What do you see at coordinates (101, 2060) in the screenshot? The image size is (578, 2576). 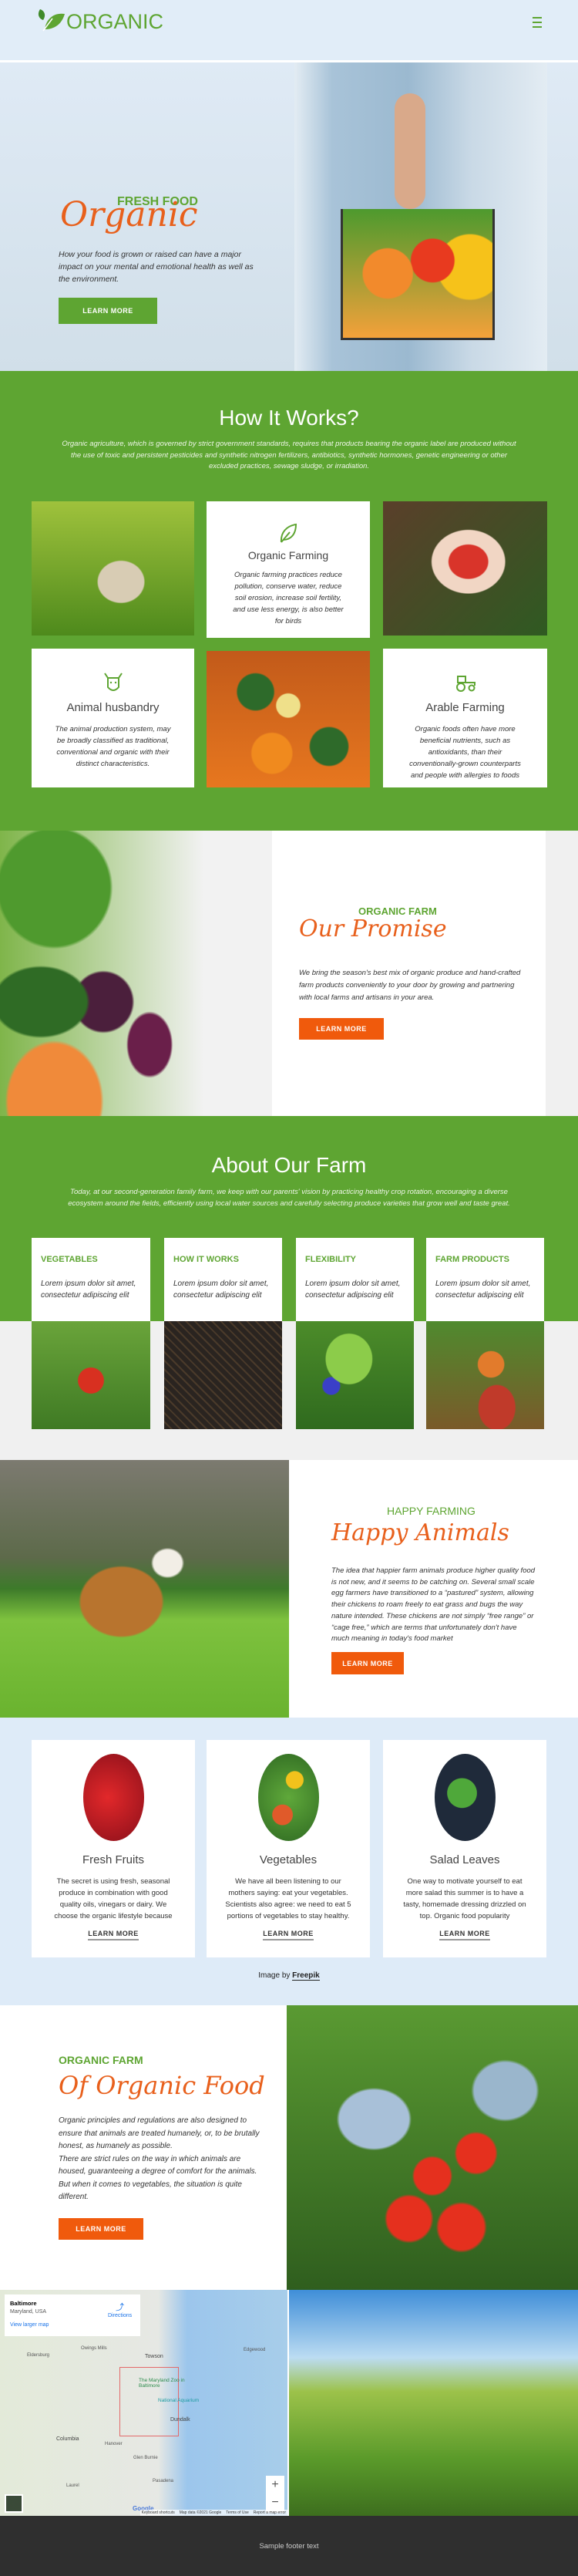 I see `organic-food-kicker: ORGANIC FARM` at bounding box center [101, 2060].